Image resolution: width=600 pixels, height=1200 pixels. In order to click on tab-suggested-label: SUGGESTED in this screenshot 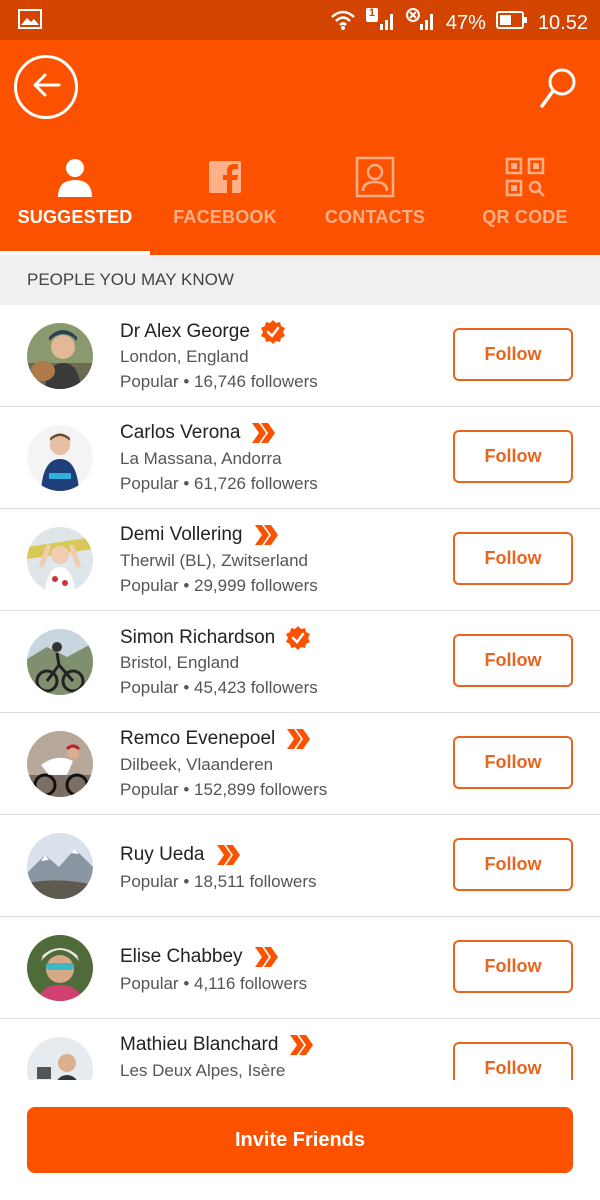, I will do `click(75, 217)`.